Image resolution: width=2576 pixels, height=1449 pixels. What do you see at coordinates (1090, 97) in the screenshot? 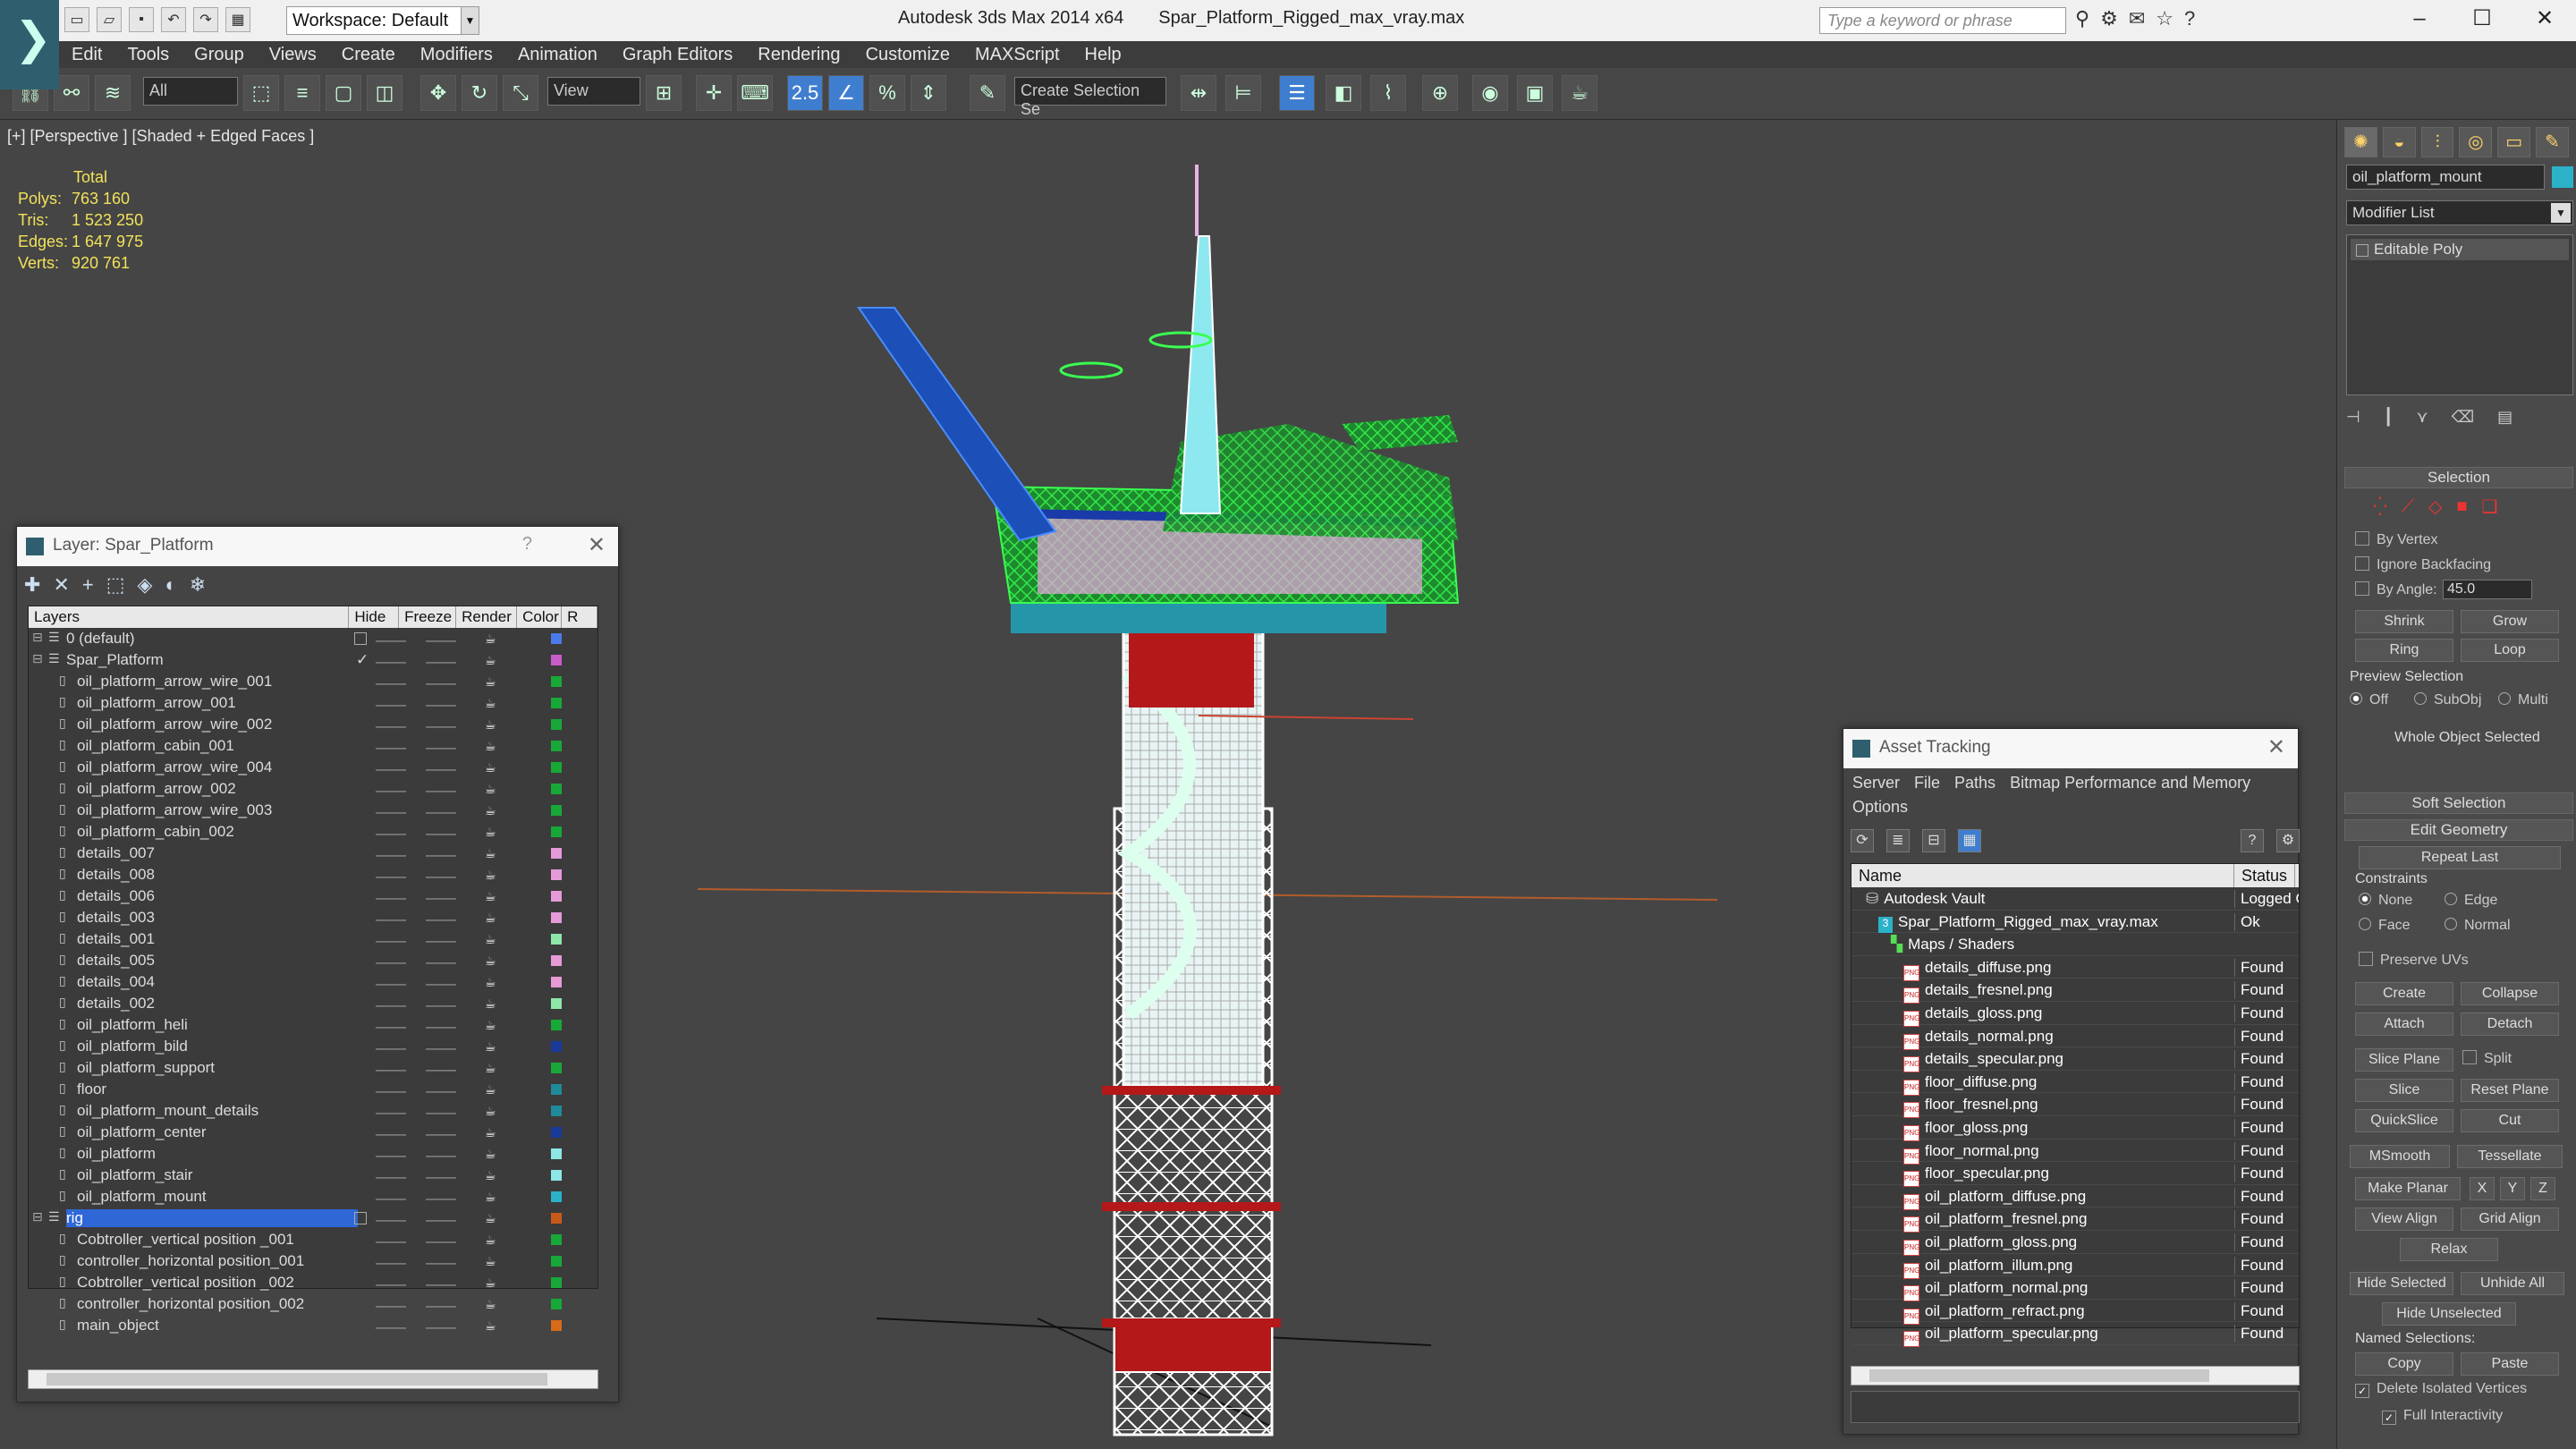
I see `named-selection-dropdown: Create Selection Se` at bounding box center [1090, 97].